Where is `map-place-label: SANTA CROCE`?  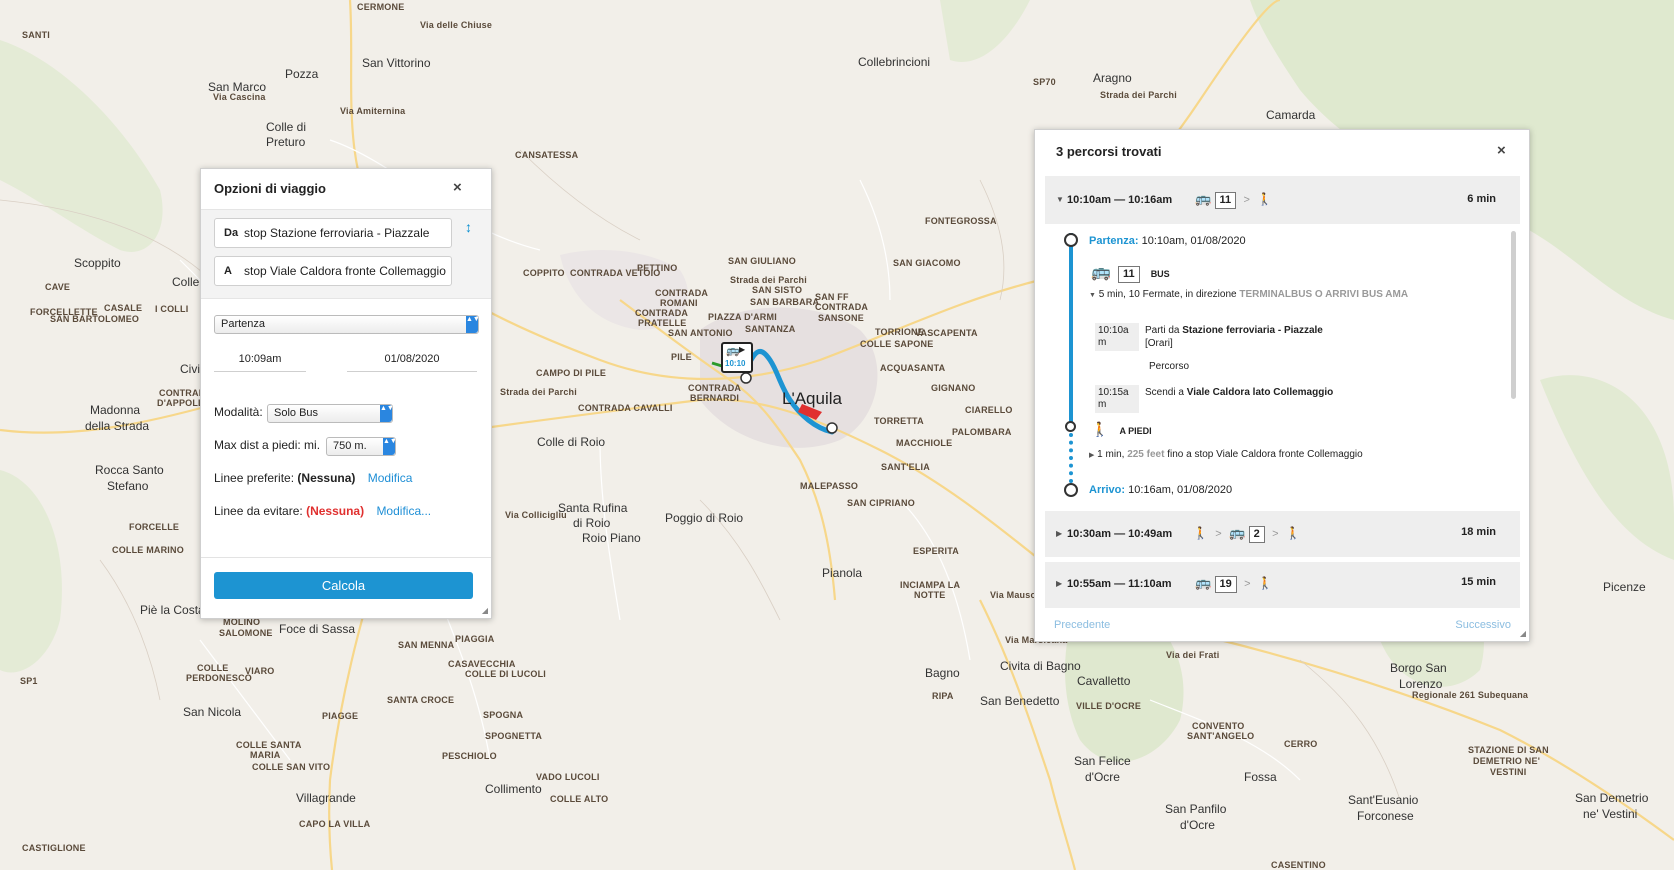
map-place-label: SANTA CROCE is located at coordinates (421, 700).